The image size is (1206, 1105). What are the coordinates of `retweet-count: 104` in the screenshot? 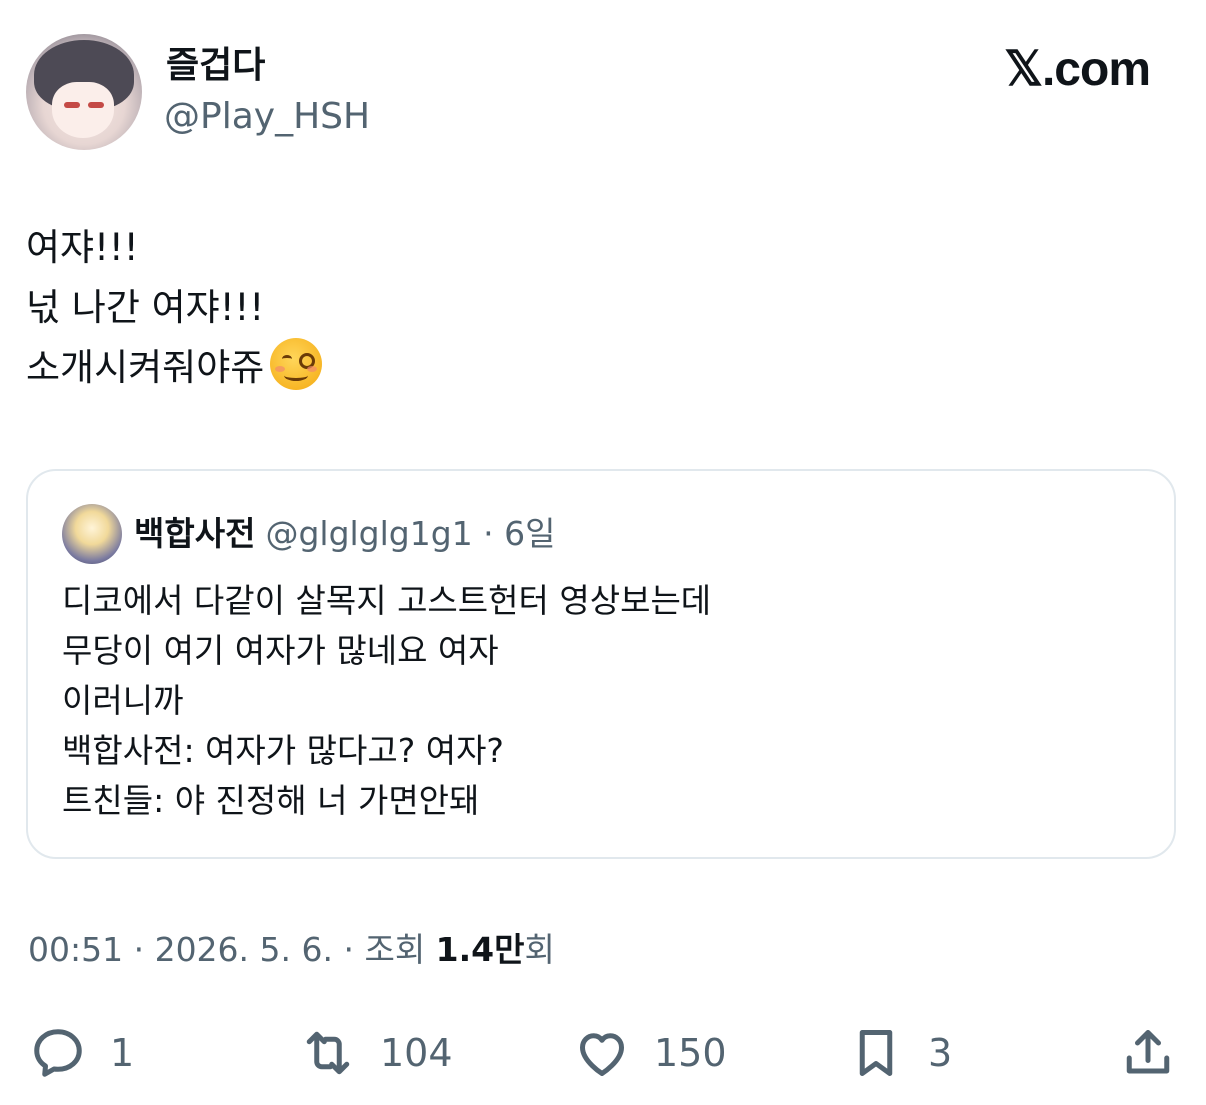 It's located at (416, 1053).